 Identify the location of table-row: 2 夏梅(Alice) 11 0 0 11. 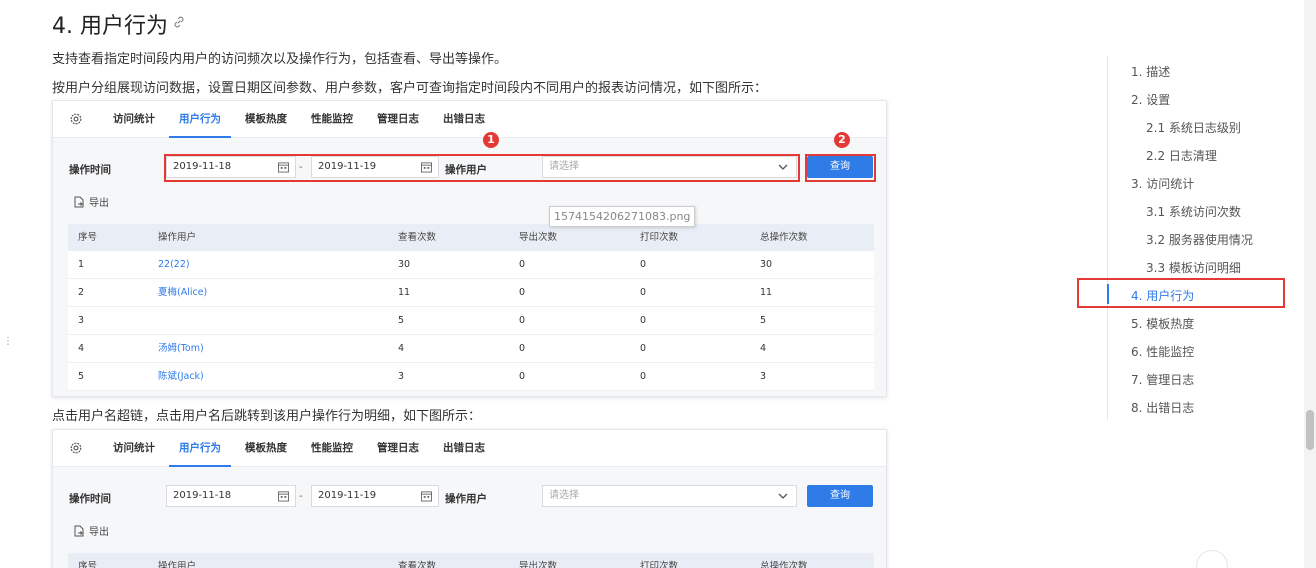
(471, 293).